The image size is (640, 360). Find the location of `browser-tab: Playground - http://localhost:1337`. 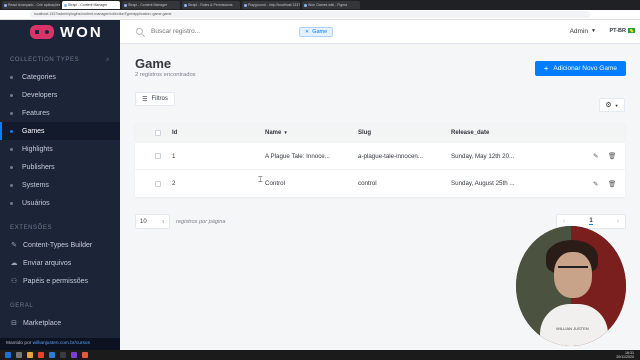

browser-tab: Playground - http://localhost:1337 is located at coordinates (271, 5).